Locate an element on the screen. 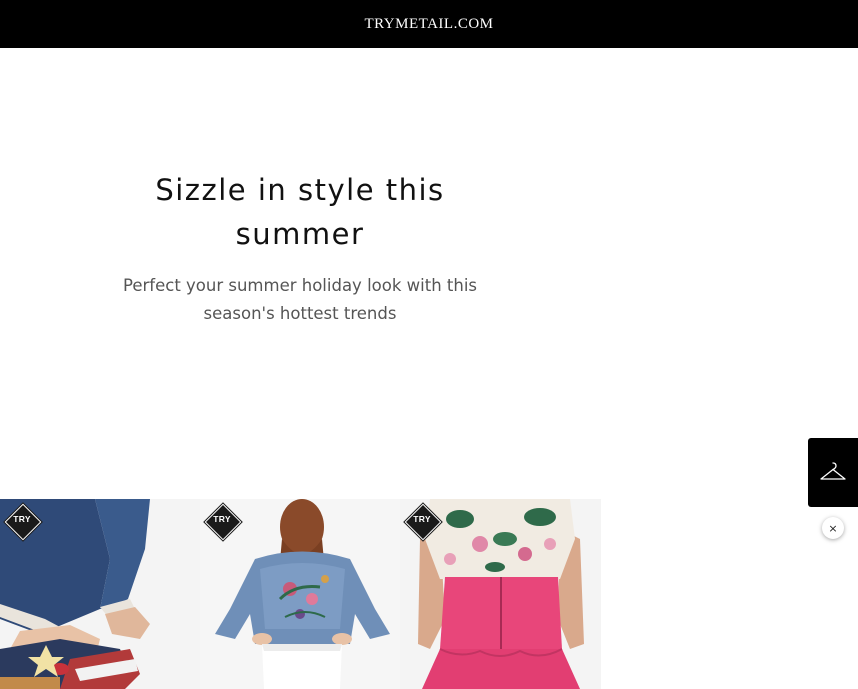 The height and width of the screenshot is (689, 858). top-bar: TRYMETAIL.COM is located at coordinates (429, 24).